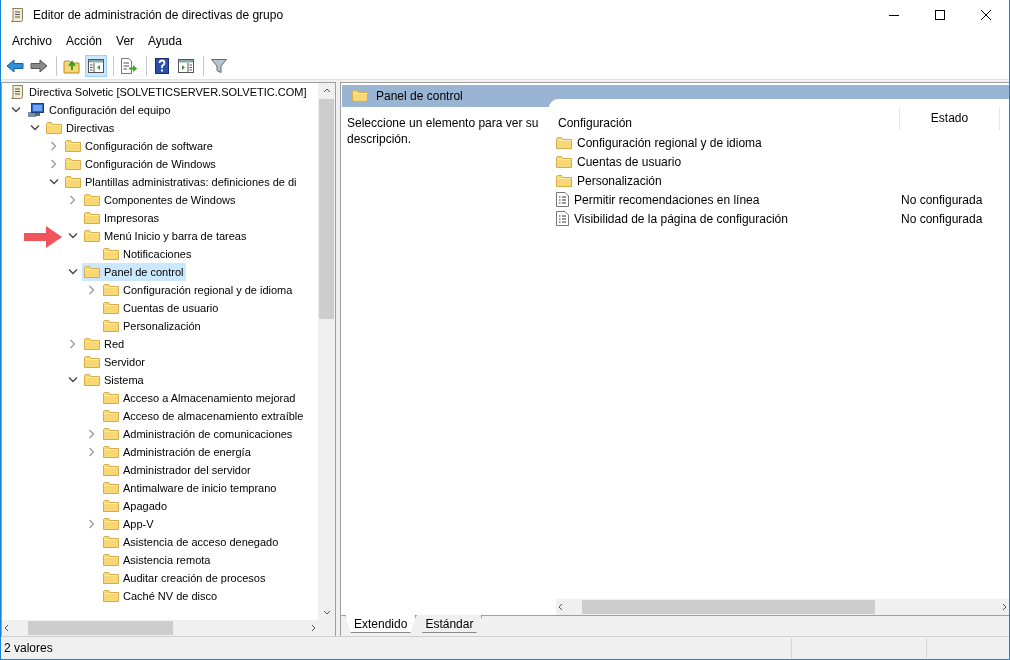 Image resolution: width=1010 pixels, height=660 pixels. Describe the element at coordinates (721, 142) in the screenshot. I see `list-item: Configuración regional y de idioma` at that location.